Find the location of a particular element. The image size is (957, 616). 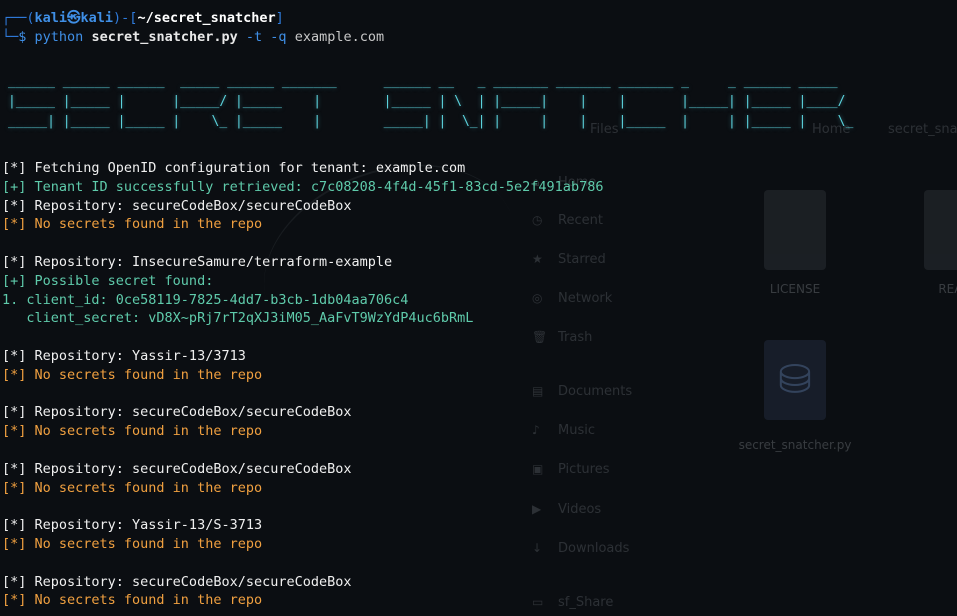

output-line: [+] Possible secret found: is located at coordinates (108, 280).